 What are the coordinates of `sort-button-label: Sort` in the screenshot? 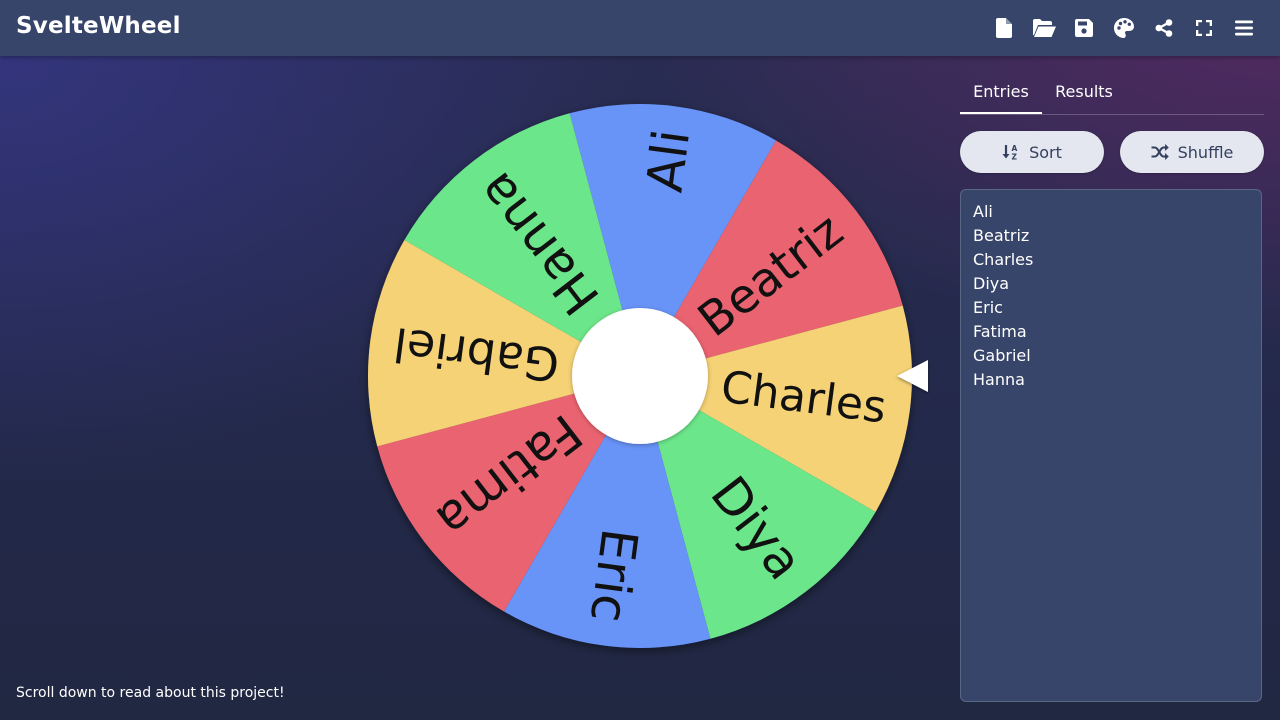 It's located at (1045, 152).